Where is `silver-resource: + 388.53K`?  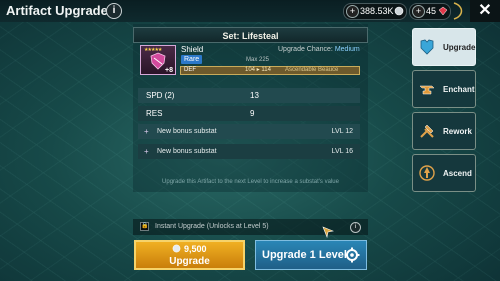
silver-resource: + 388.53K is located at coordinates (375, 11).